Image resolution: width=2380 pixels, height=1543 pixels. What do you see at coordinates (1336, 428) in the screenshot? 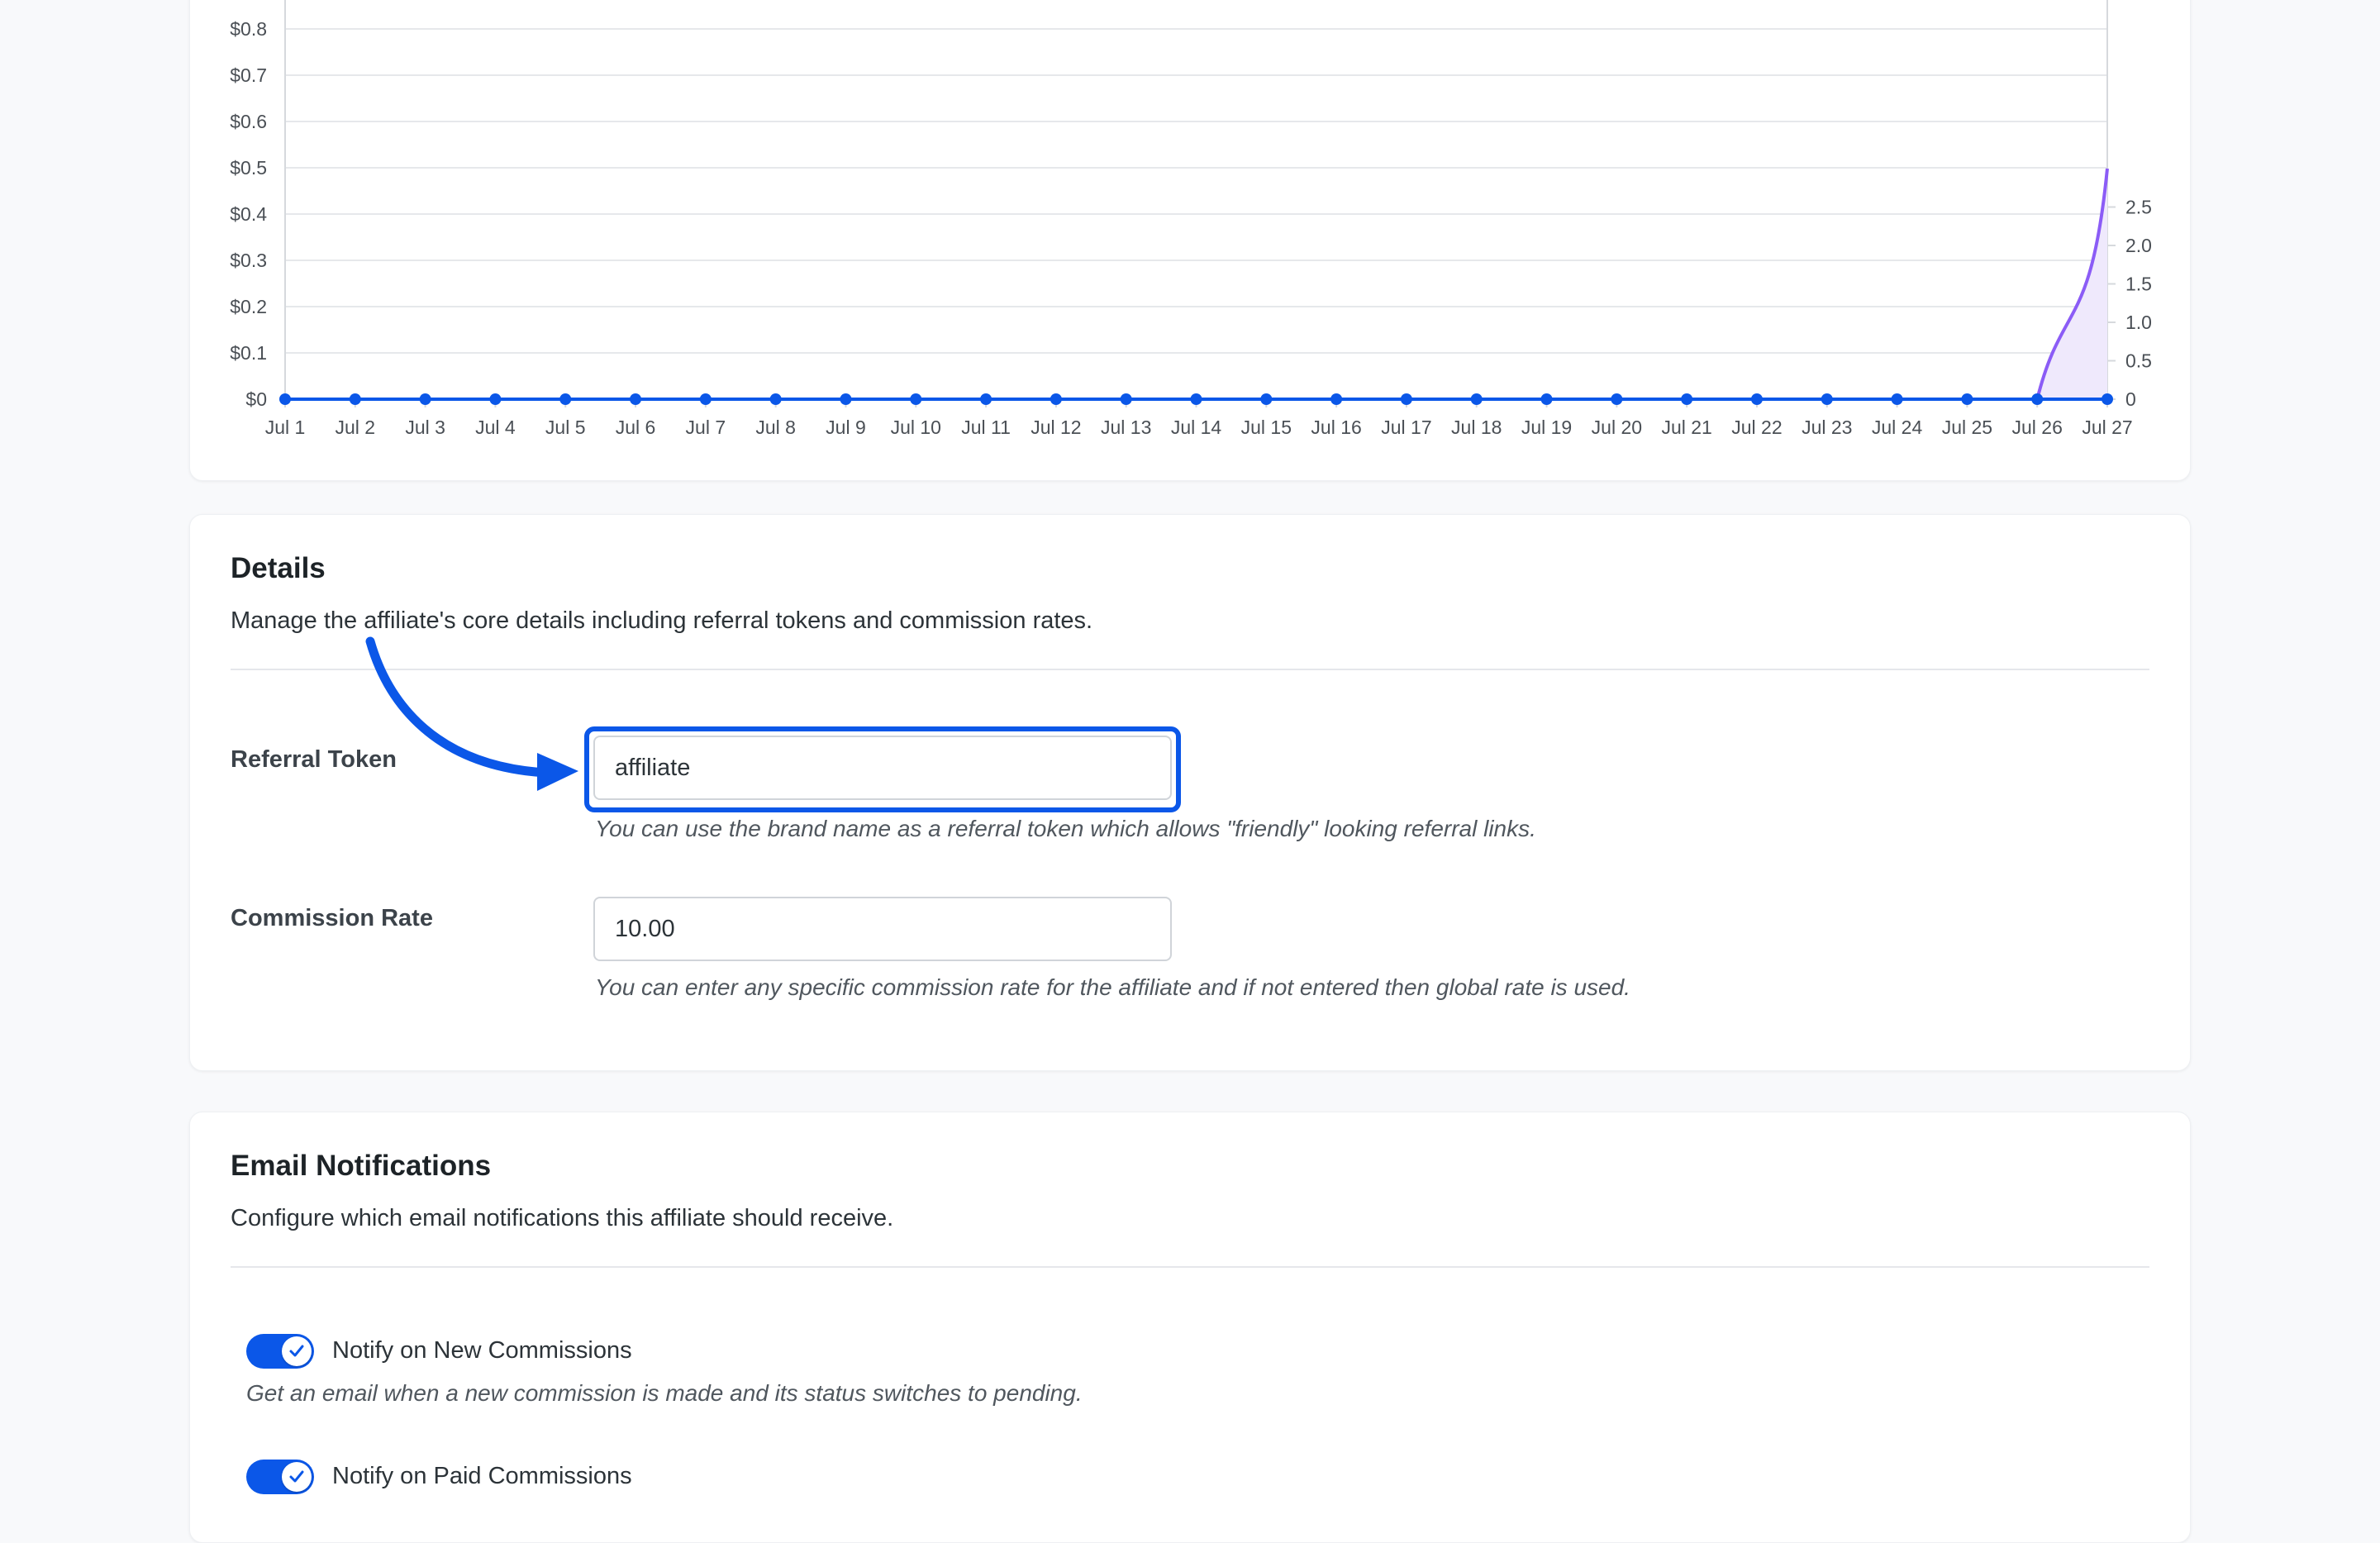
I see `x-axis-tick-label: Jul 16` at bounding box center [1336, 428].